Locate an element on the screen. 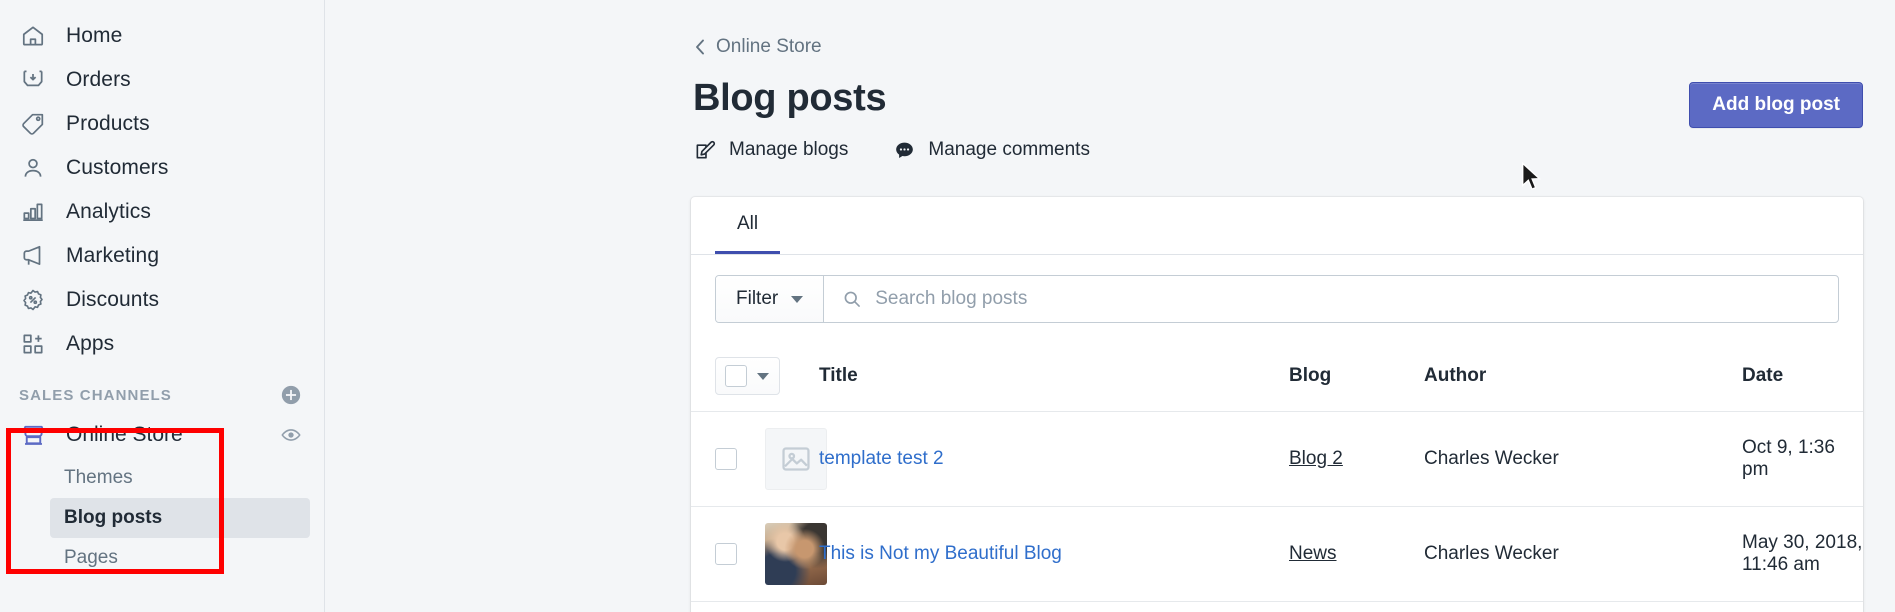 The height and width of the screenshot is (612, 1895). sidebar-item-label: Analytics is located at coordinates (108, 211).